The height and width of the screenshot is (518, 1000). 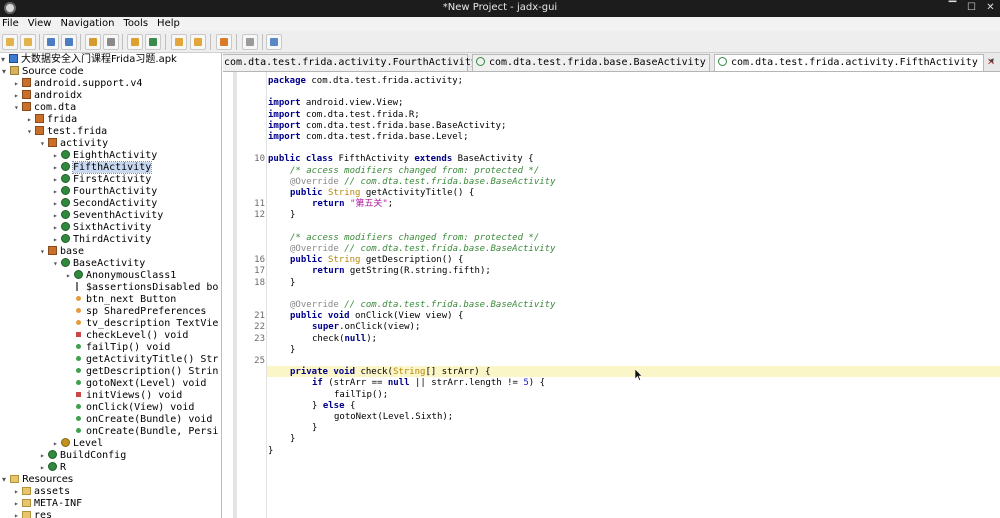 What do you see at coordinates (328, 395) in the screenshot?
I see `code-line: failTip();` at bounding box center [328, 395].